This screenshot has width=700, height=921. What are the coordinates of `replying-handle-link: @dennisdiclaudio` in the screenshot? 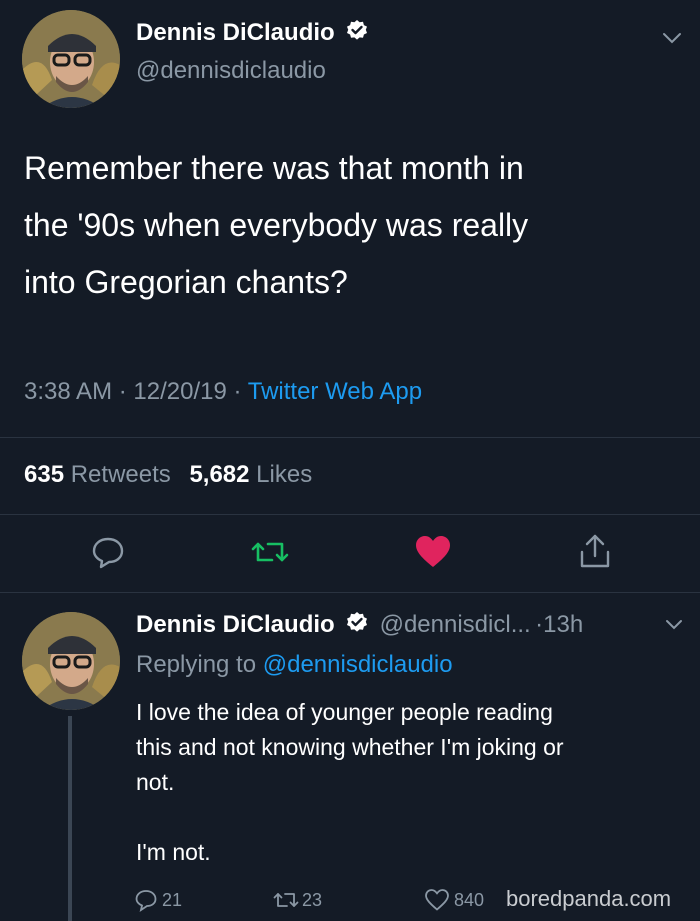 It's located at (358, 664).